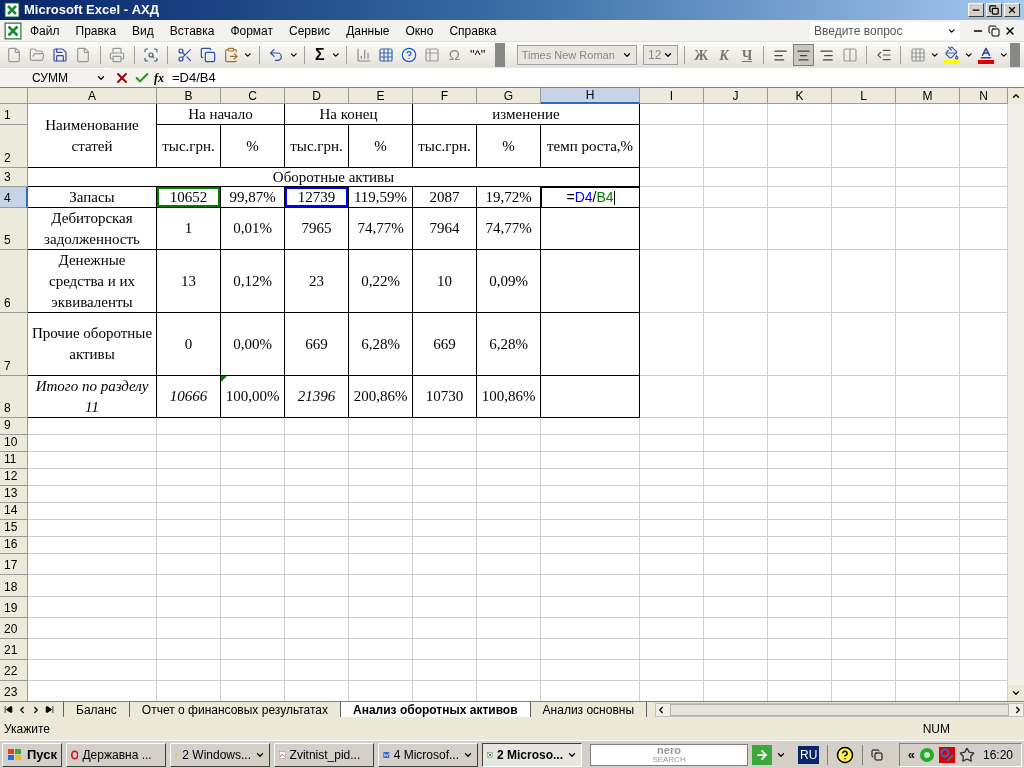 This screenshot has height=768, width=1024. I want to click on indent-icon, so click(883, 55).